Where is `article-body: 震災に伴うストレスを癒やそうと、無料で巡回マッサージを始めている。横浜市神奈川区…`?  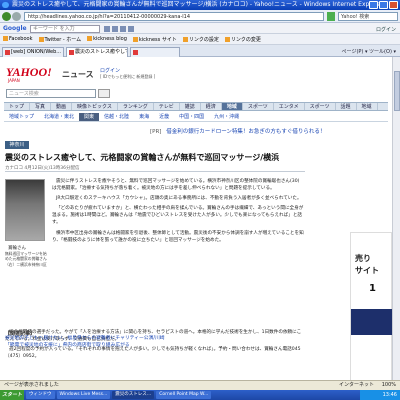
article-body: 震災に伴うストレスを癒やそうと、無料で巡回マッサージを始めている。横浜市神奈川区… is located at coordinates (178, 212).